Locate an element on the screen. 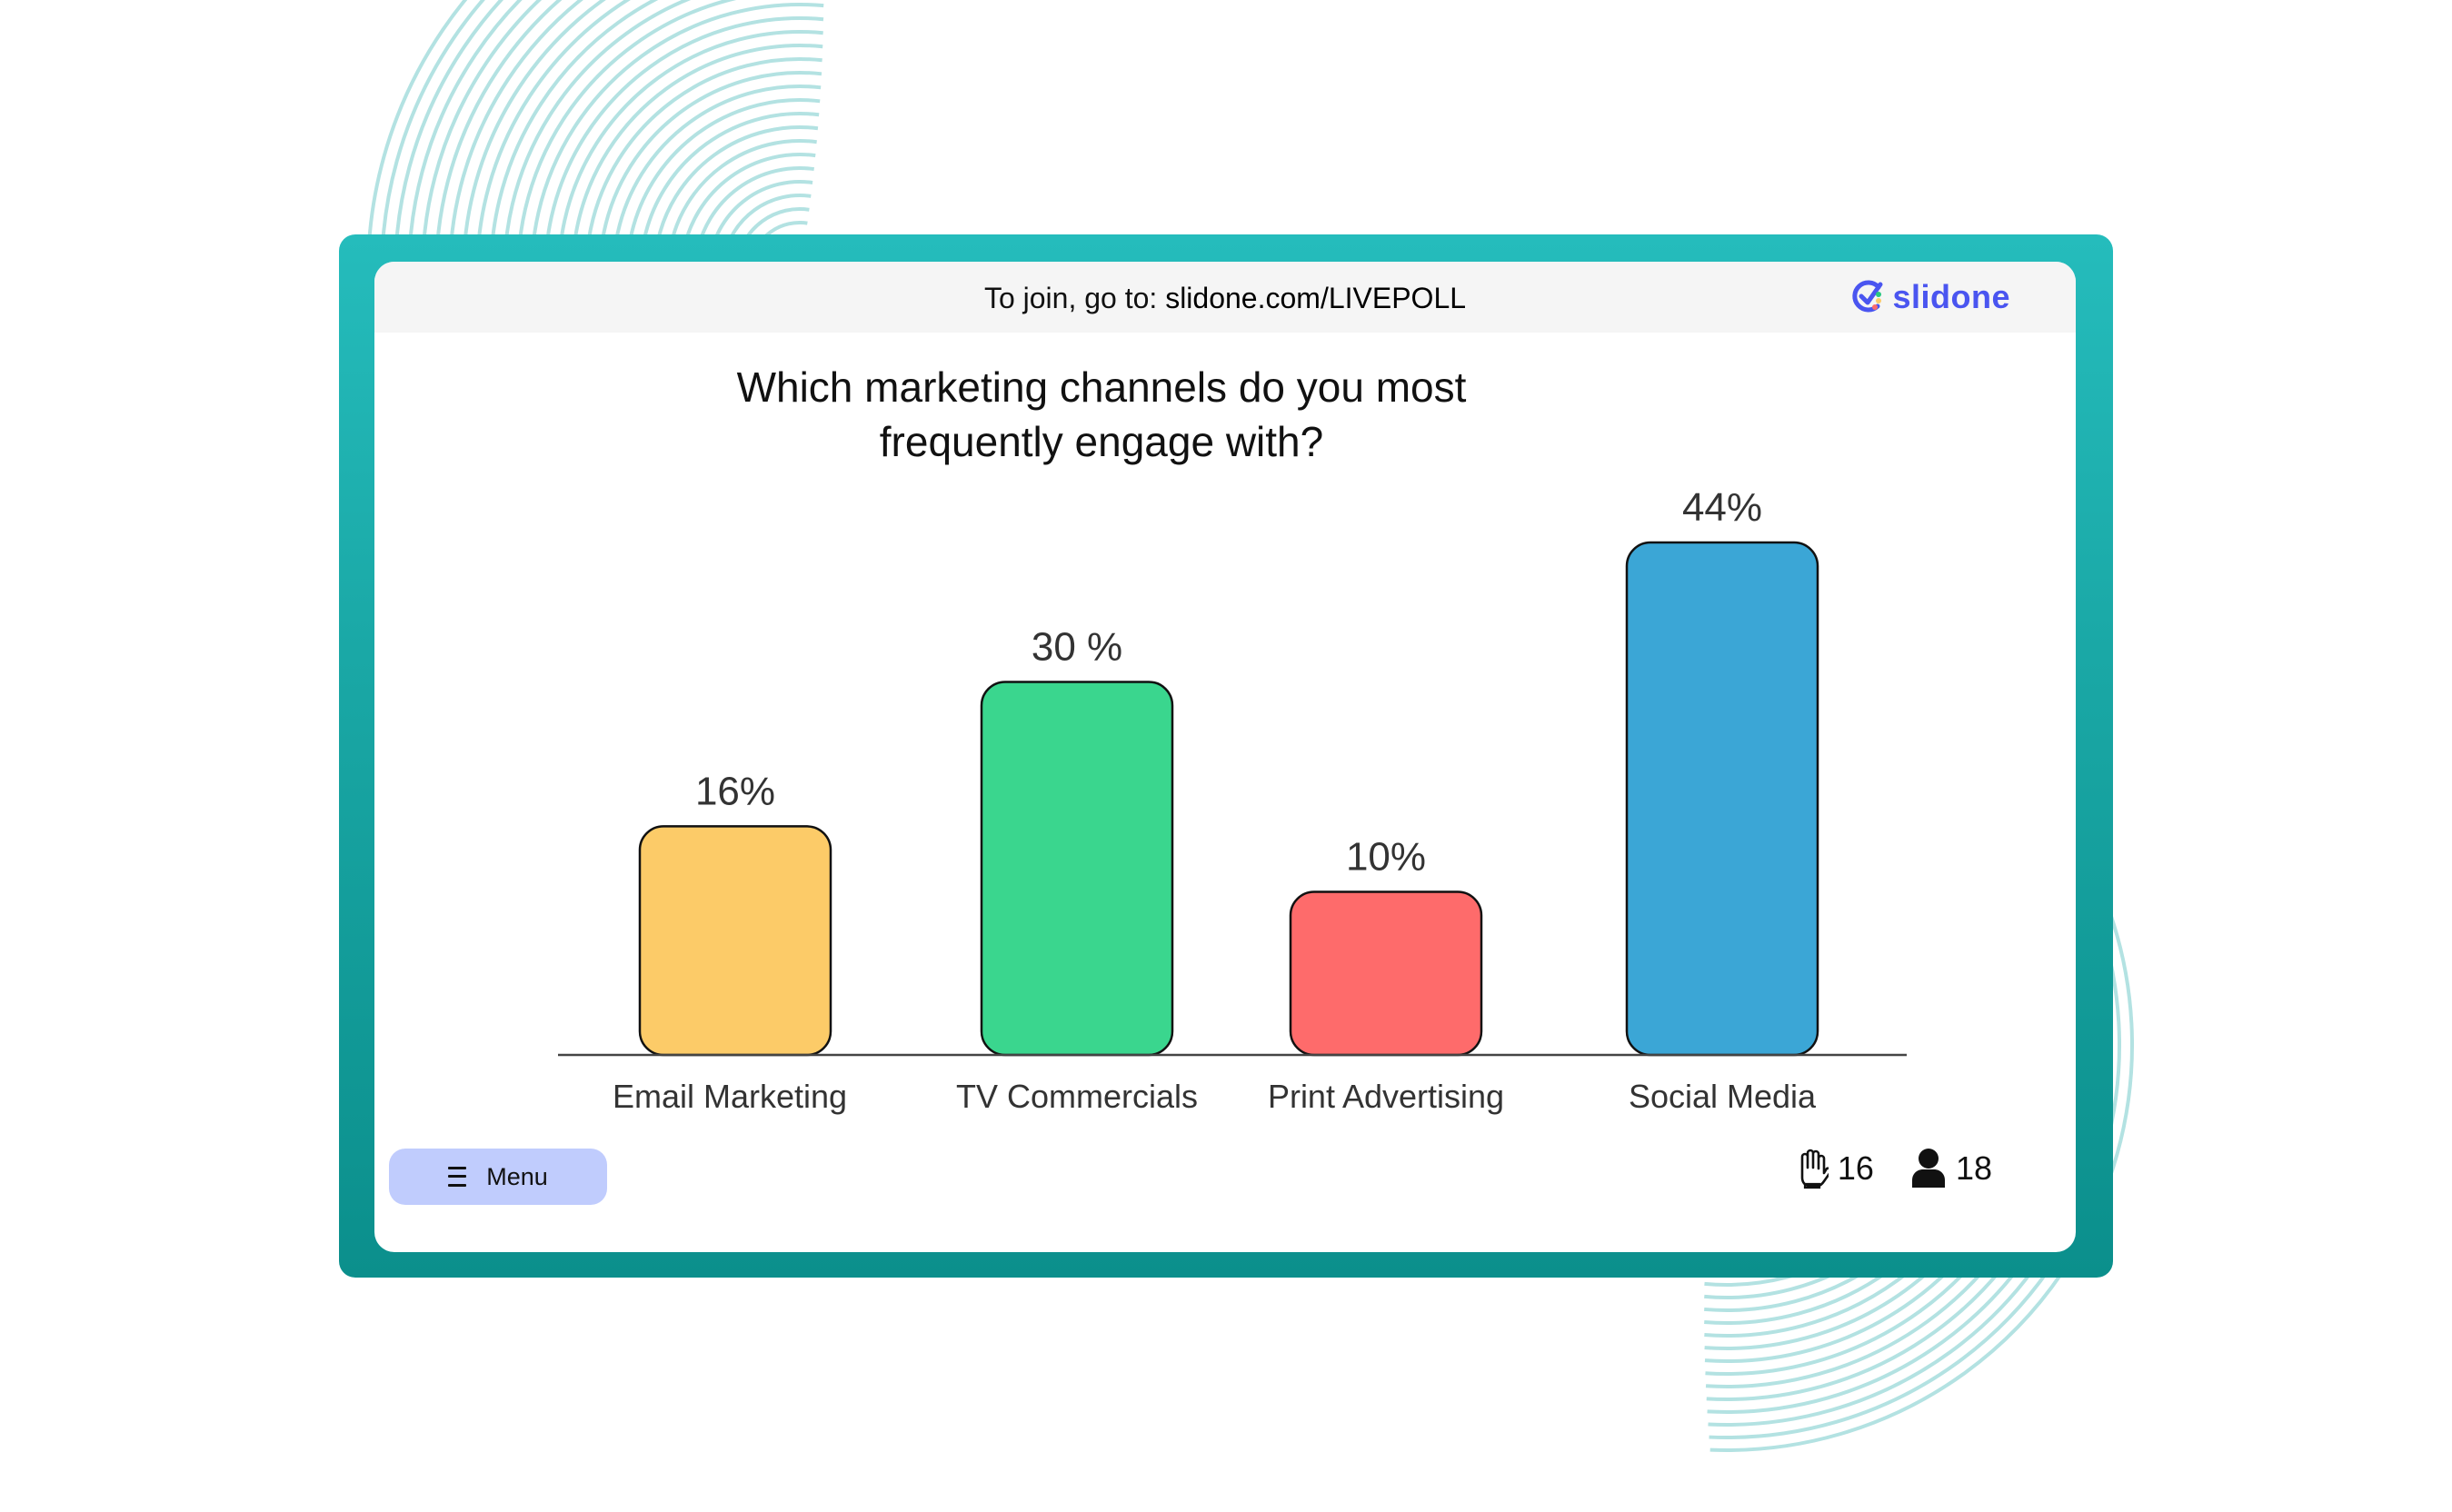 The width and height of the screenshot is (2452, 1512). value-label: 30 % is located at coordinates (1077, 646).